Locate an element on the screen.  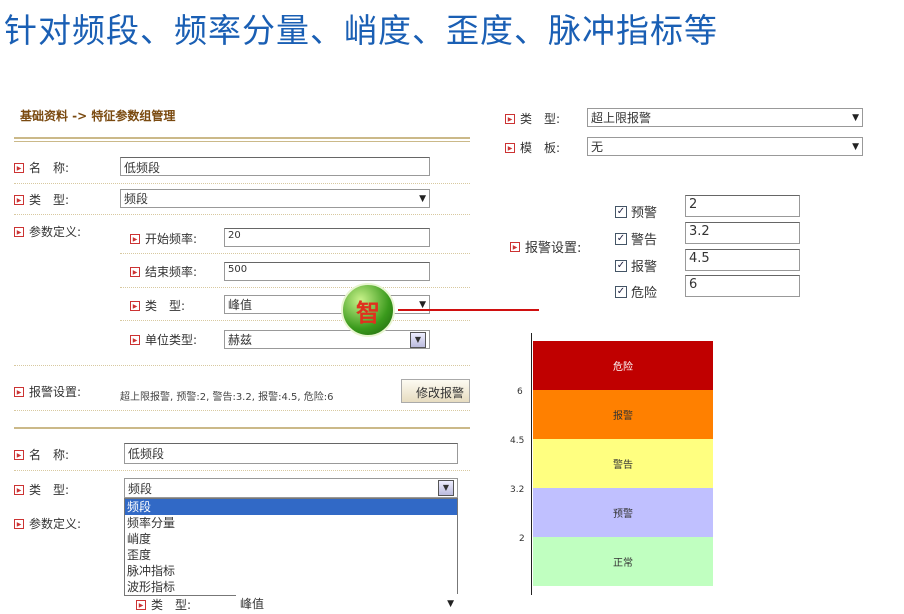
band-label: 预警 is located at coordinates (623, 514).